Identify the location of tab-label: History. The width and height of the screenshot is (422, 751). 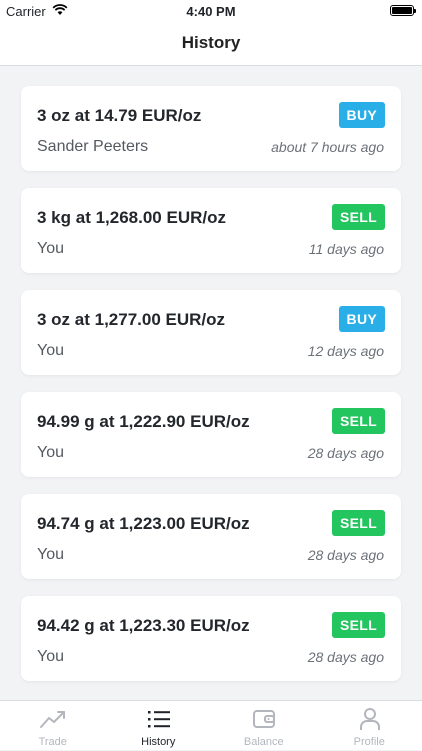
(159, 742).